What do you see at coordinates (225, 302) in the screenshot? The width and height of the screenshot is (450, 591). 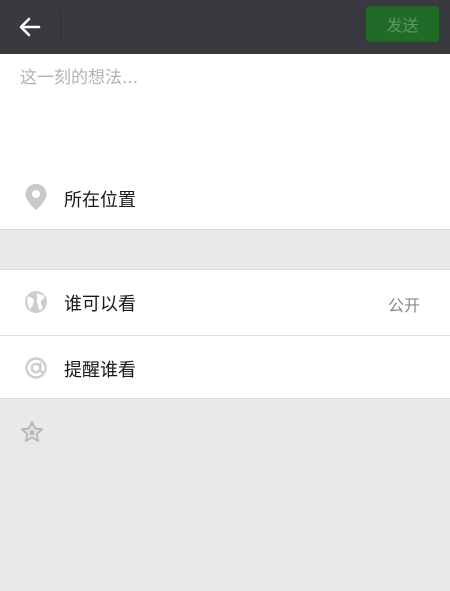 I see `visibility-row: 谁可以看 公开` at bounding box center [225, 302].